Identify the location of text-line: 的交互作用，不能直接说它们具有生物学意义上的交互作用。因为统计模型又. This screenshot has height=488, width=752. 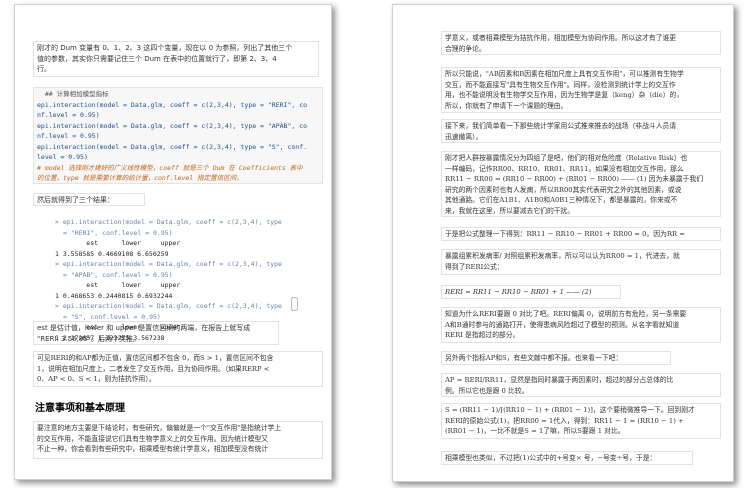
(153, 438).